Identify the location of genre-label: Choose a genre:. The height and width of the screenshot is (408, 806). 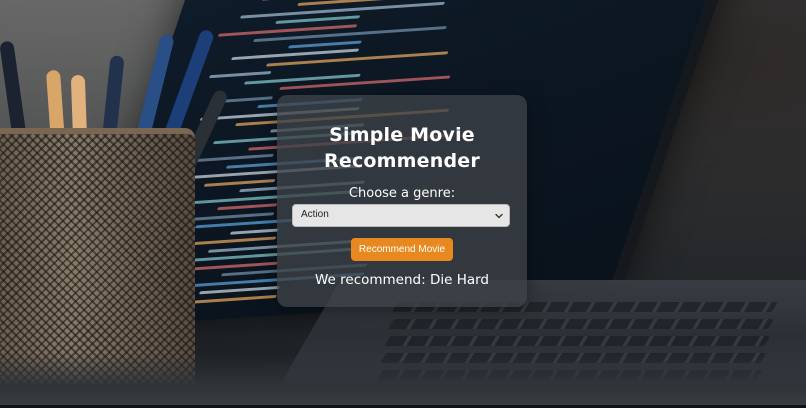
(402, 193).